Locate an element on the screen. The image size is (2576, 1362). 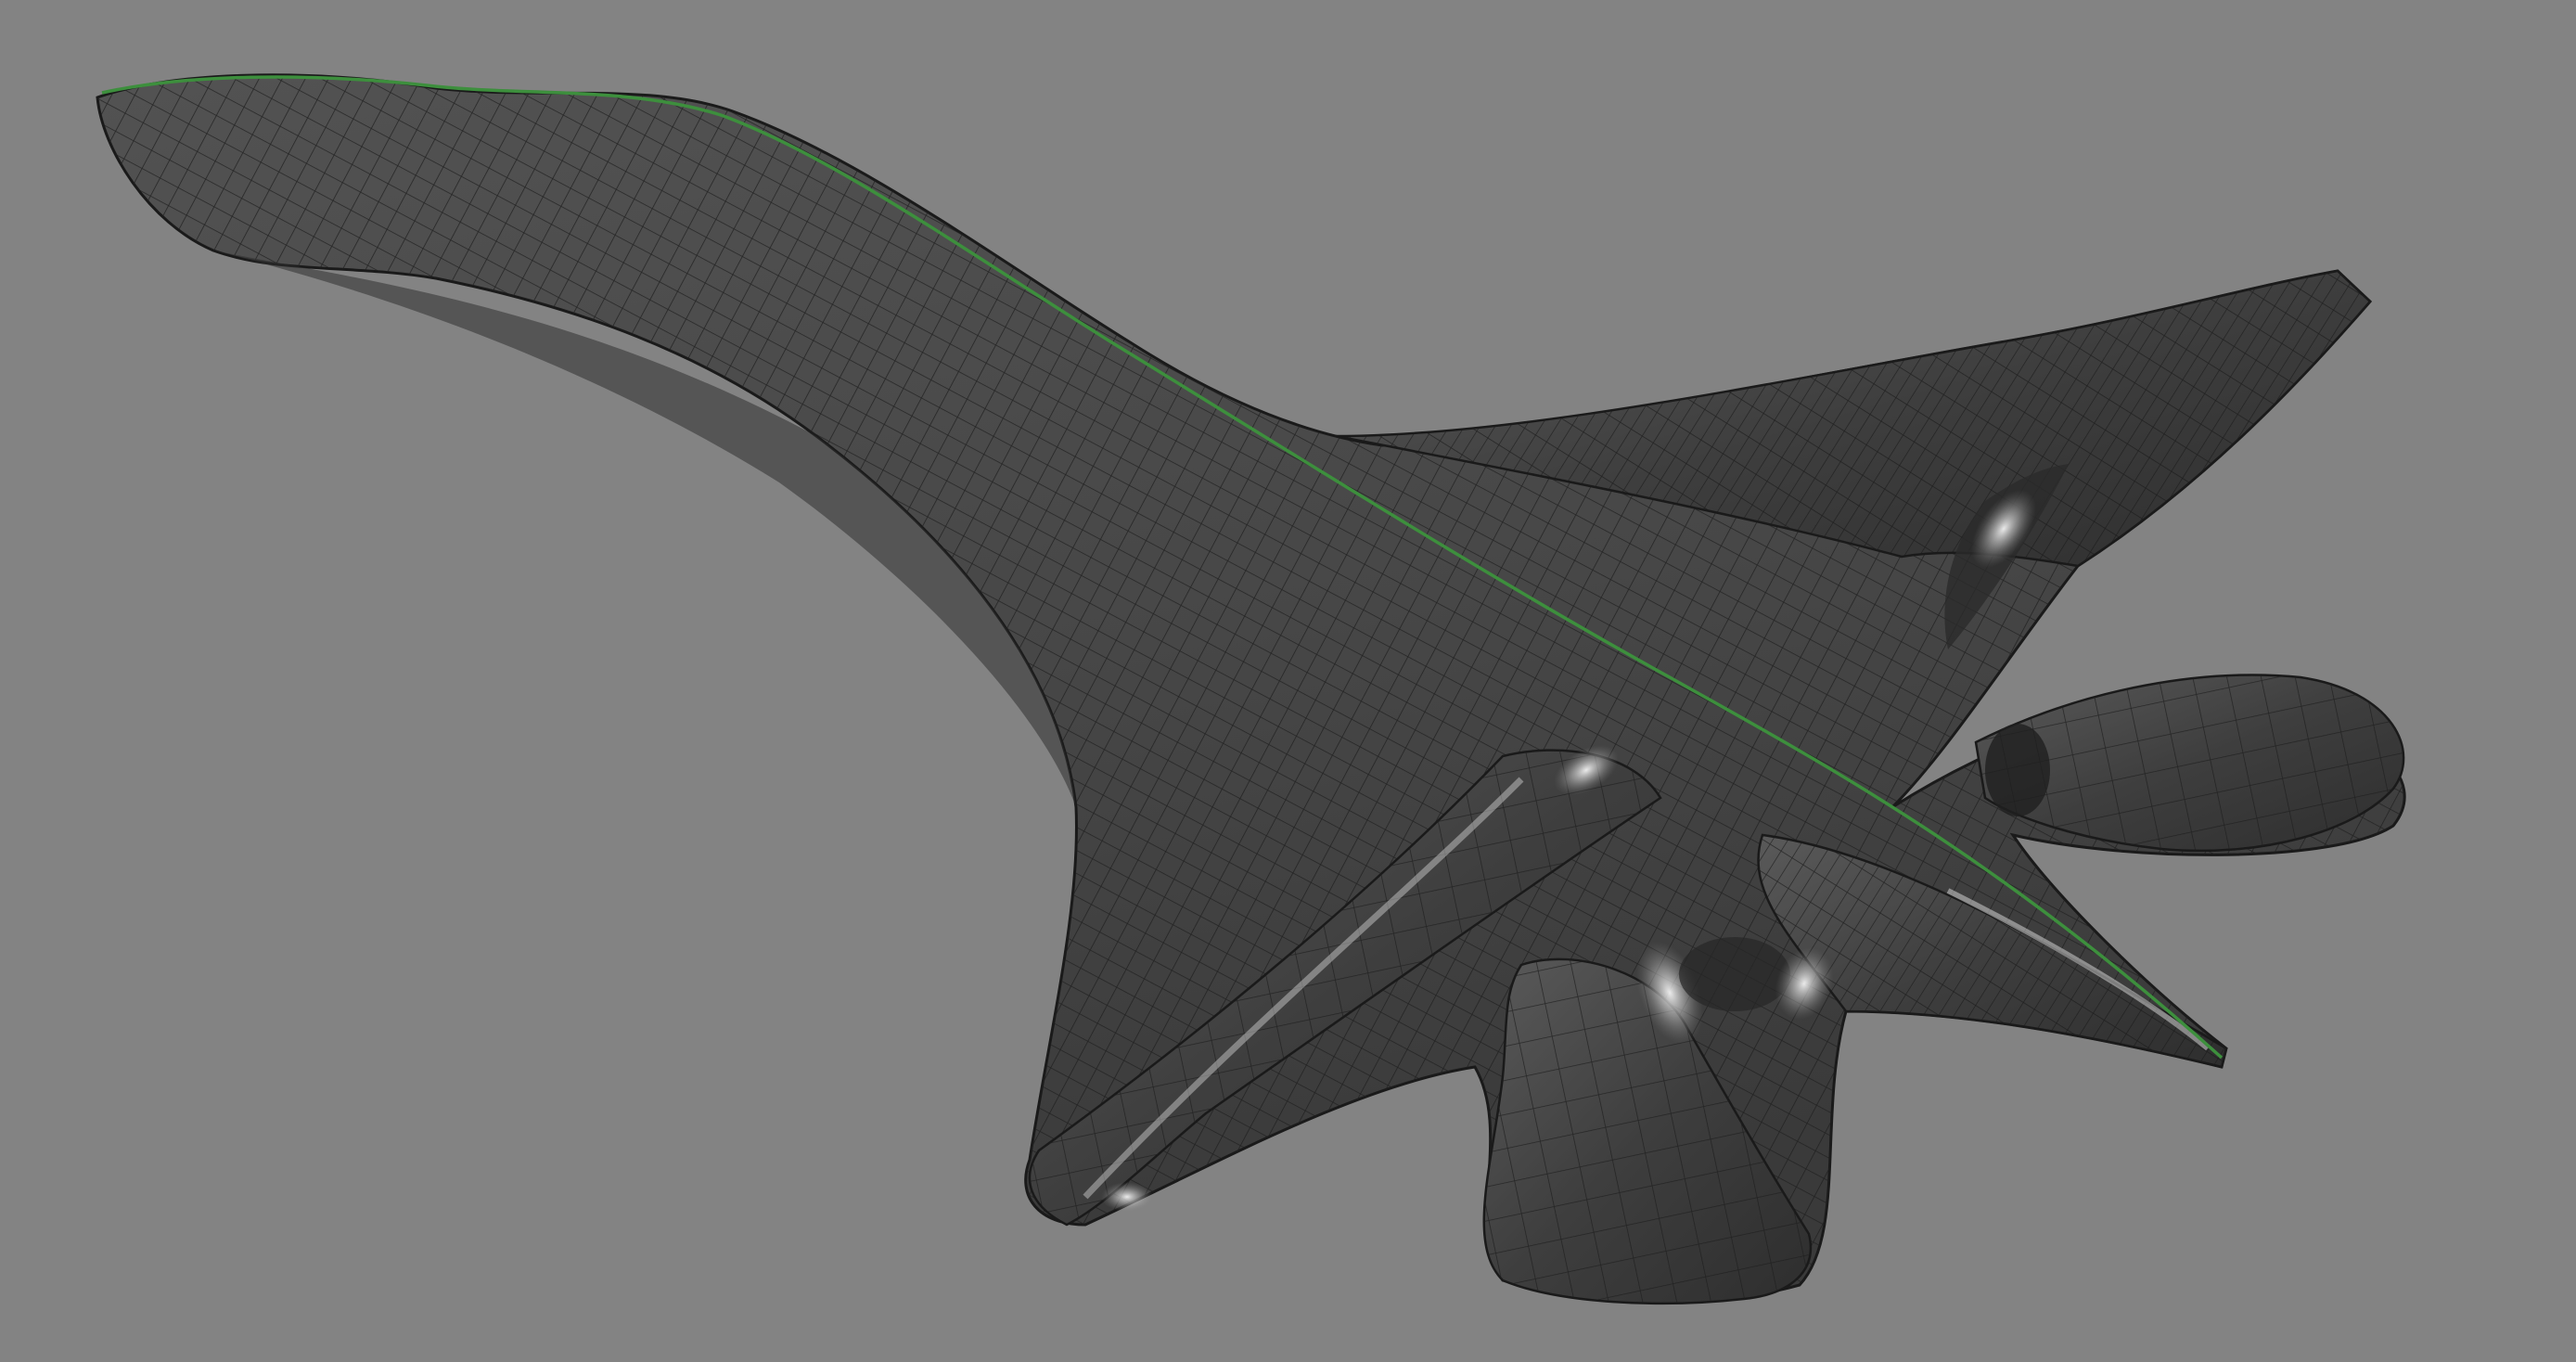
center-knot-shadow is located at coordinates (1734, 974).